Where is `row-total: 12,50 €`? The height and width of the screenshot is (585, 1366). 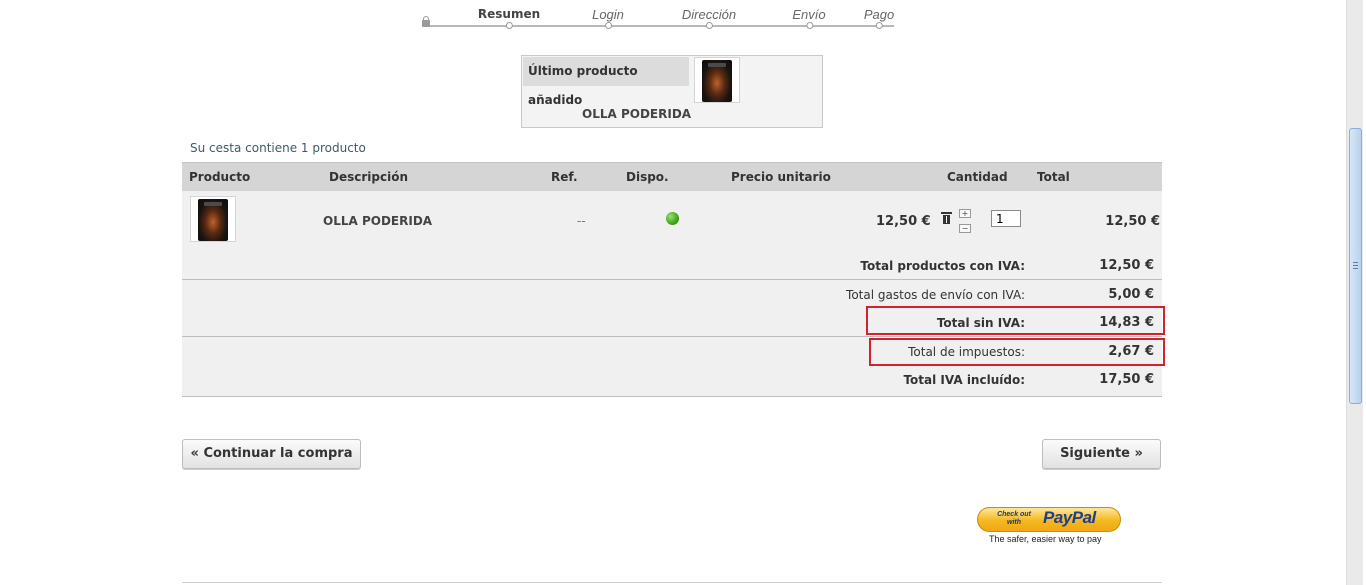
row-total: 12,50 € is located at coordinates (1132, 221).